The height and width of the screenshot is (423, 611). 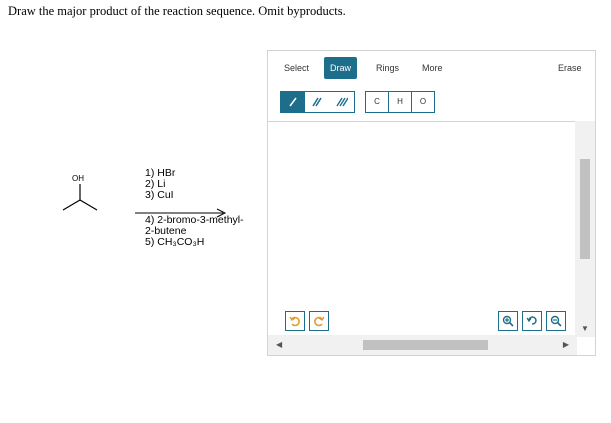 What do you see at coordinates (425, 345) in the screenshot?
I see `horizontal-scroll-thumb` at bounding box center [425, 345].